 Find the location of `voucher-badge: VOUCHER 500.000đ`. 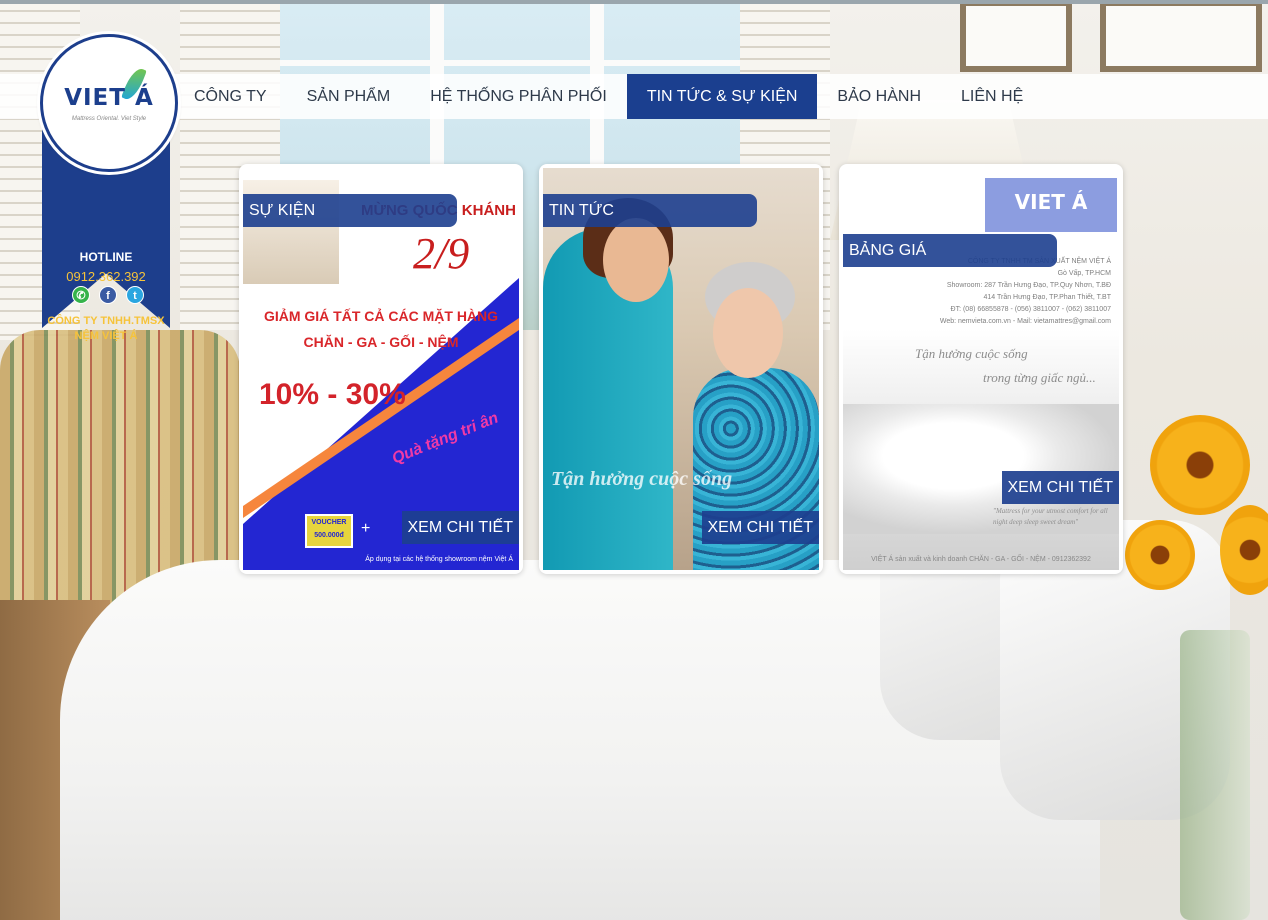

voucher-badge: VOUCHER 500.000đ is located at coordinates (329, 531).